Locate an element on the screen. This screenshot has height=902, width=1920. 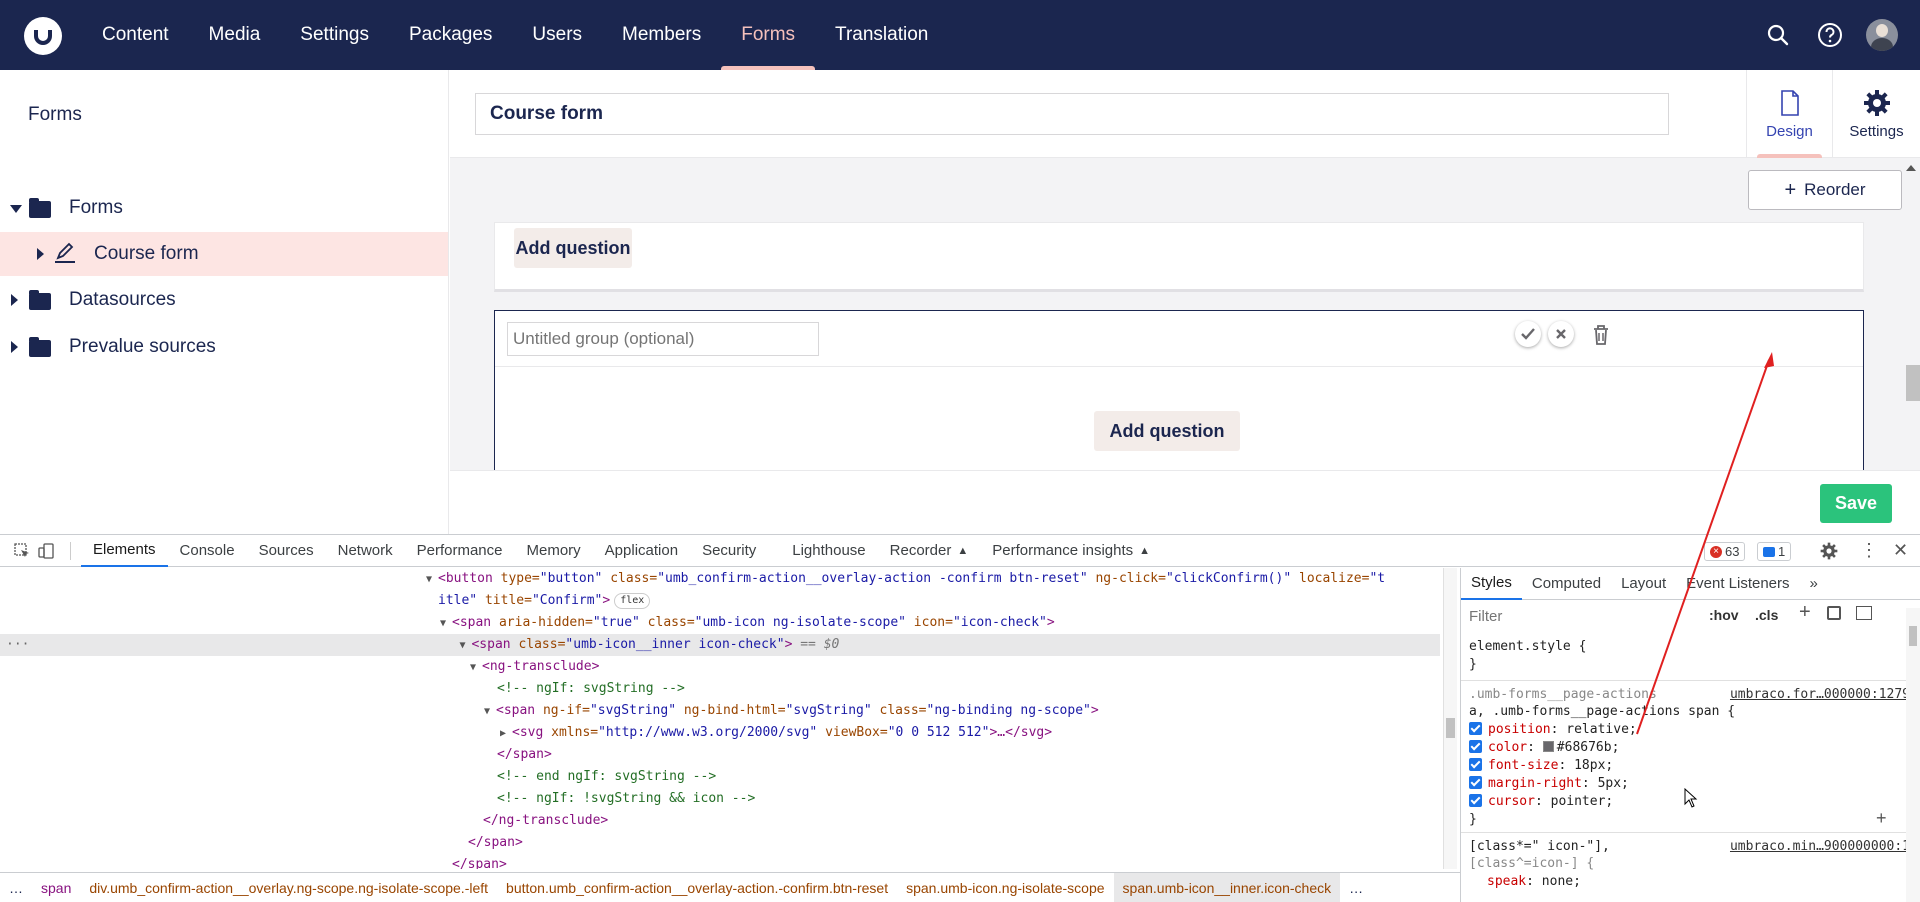
devtools-tab-application: Application is located at coordinates (641, 551).